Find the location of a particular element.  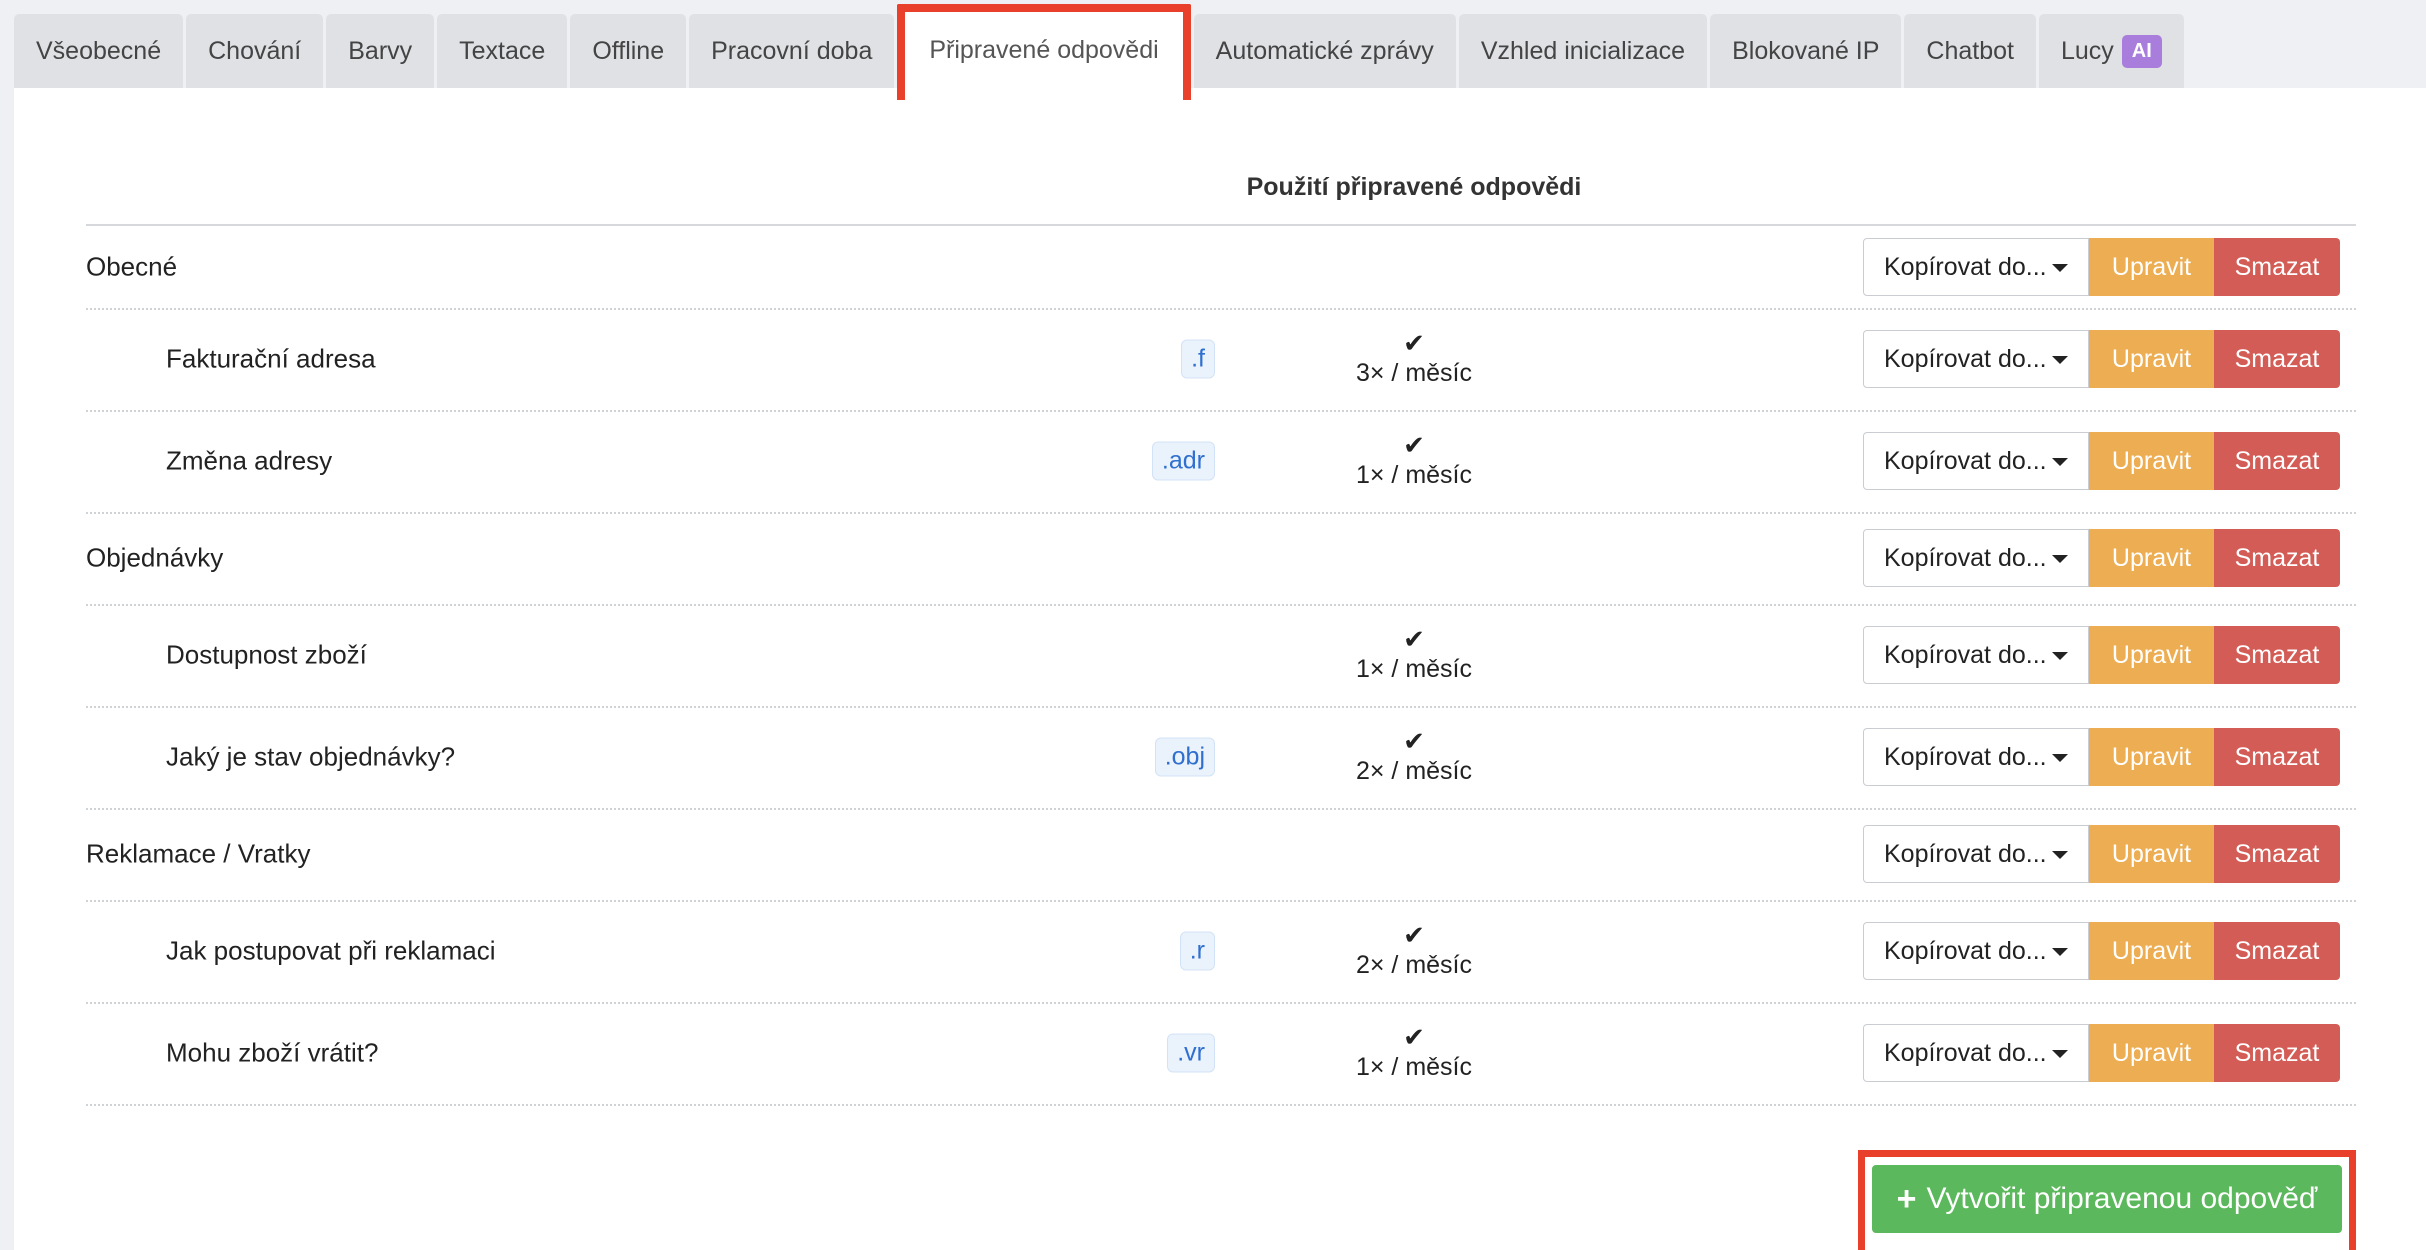

tab-label: Automatické zprávy is located at coordinates (1324, 50).